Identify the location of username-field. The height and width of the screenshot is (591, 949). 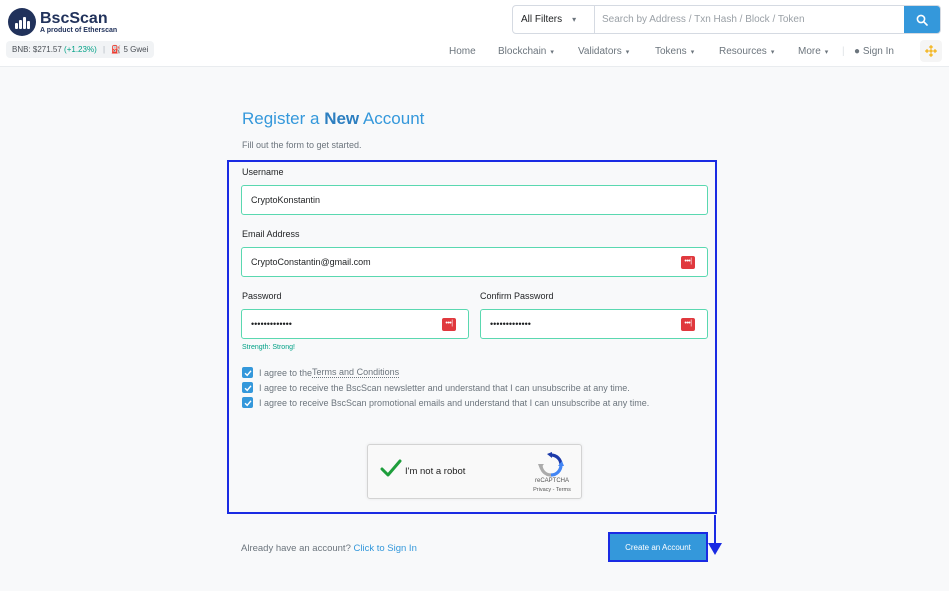
(474, 200).